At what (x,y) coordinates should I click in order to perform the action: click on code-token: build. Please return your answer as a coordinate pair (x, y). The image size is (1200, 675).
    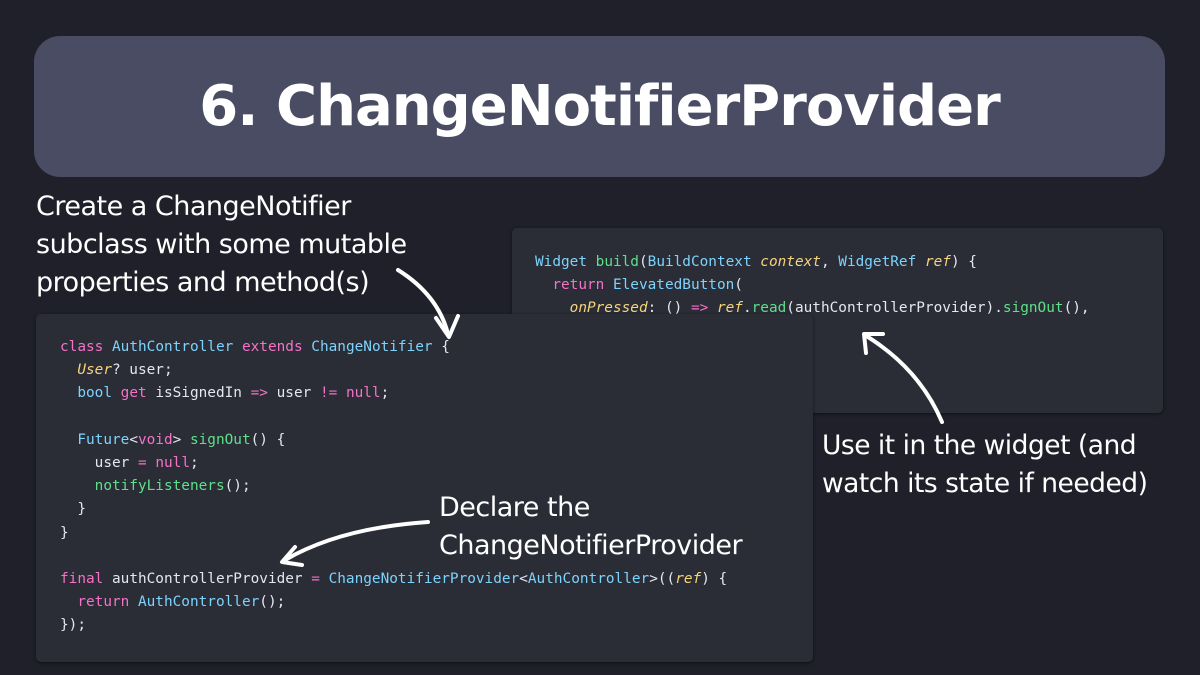
    Looking at the image, I should click on (617, 262).